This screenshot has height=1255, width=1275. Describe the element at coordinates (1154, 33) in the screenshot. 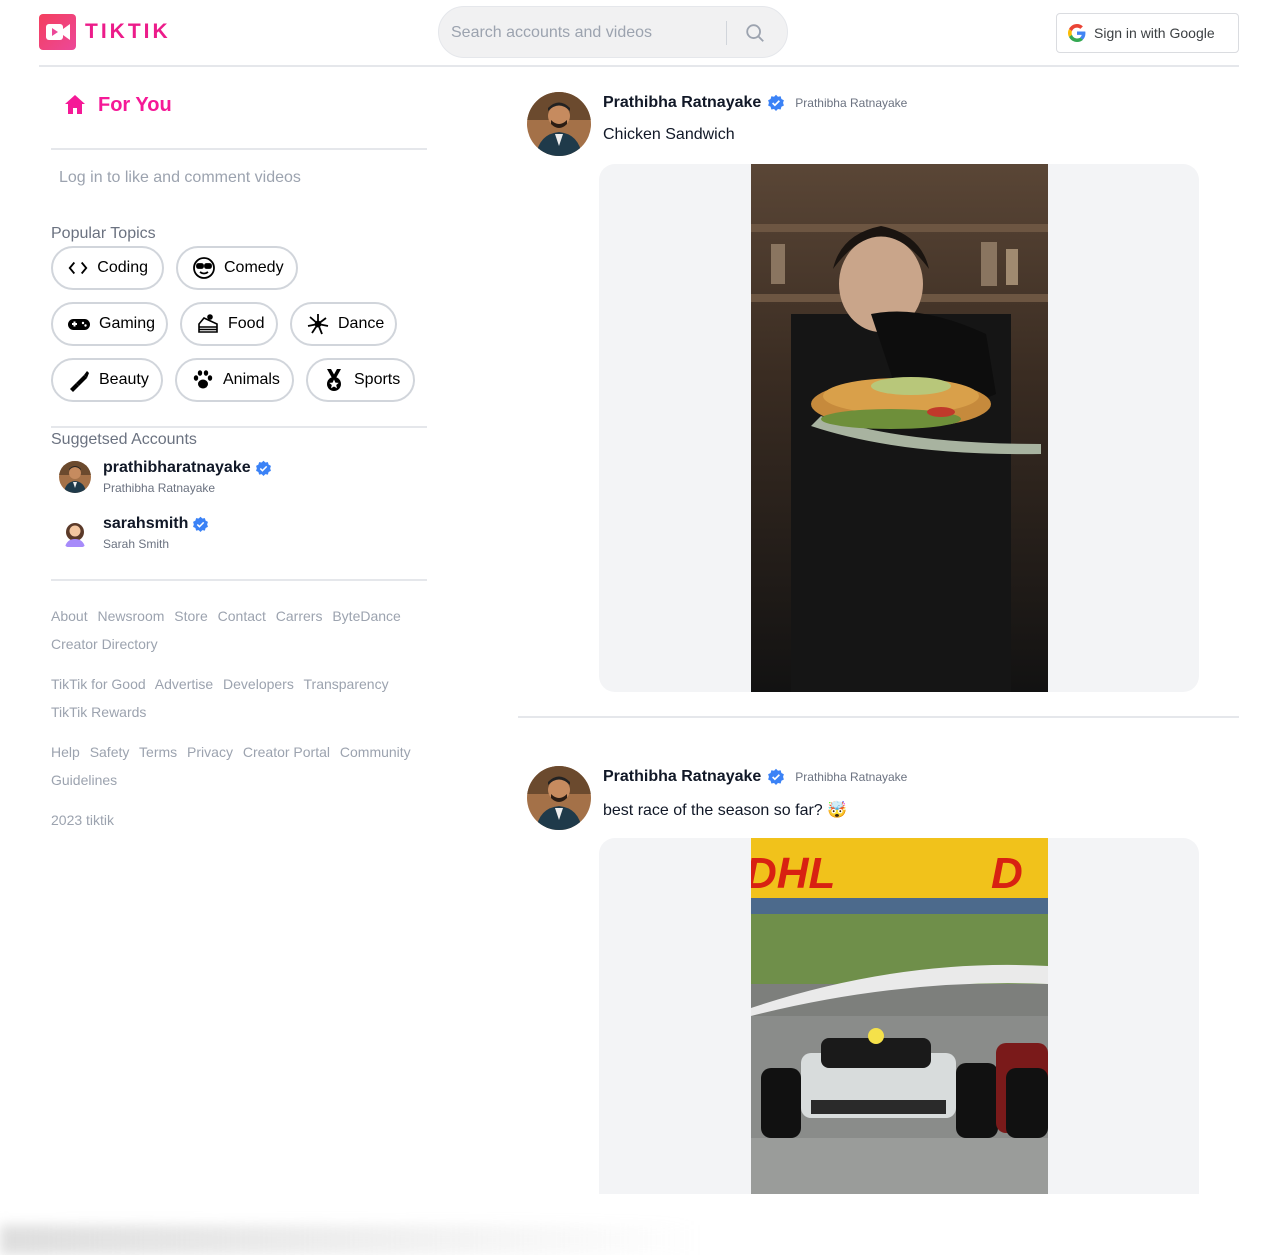

I see `signin-label: Sign in with Google` at that location.